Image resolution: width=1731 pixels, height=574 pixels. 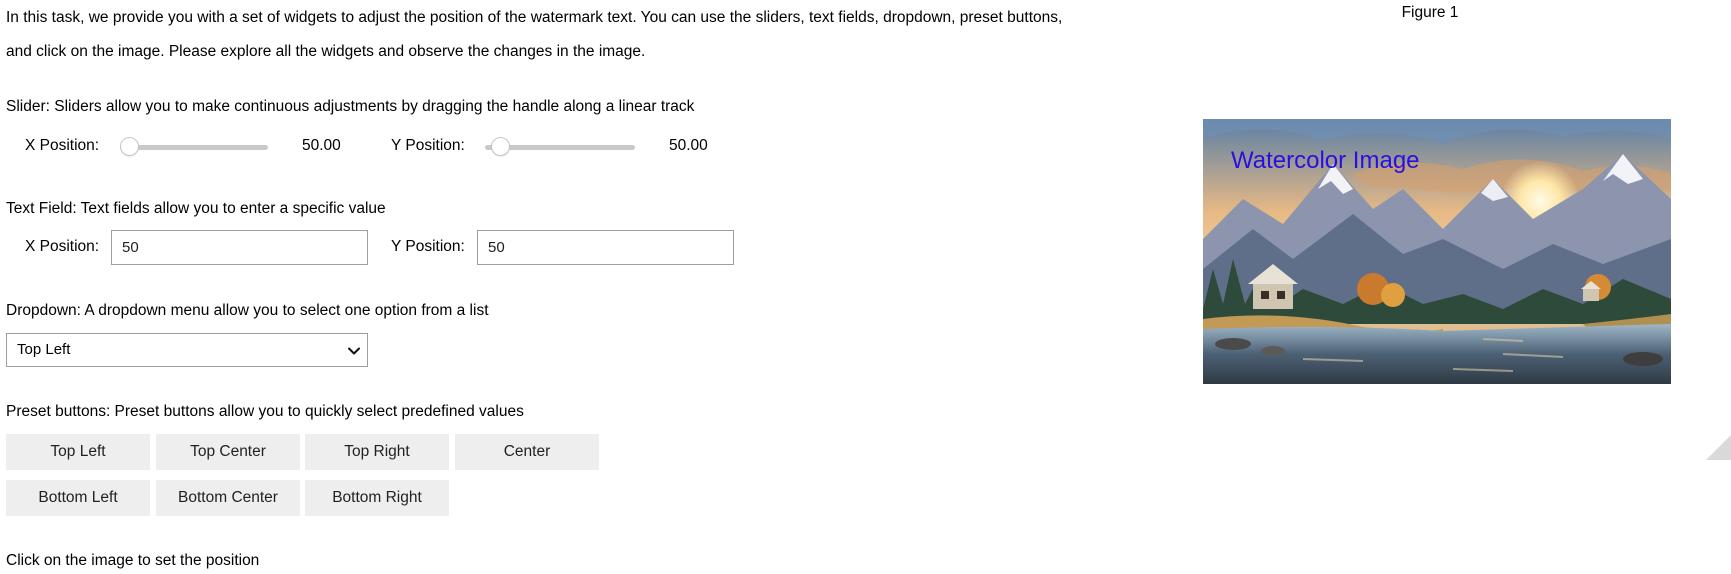 I want to click on dropdown-selected-value: Top Left, so click(x=44, y=349).